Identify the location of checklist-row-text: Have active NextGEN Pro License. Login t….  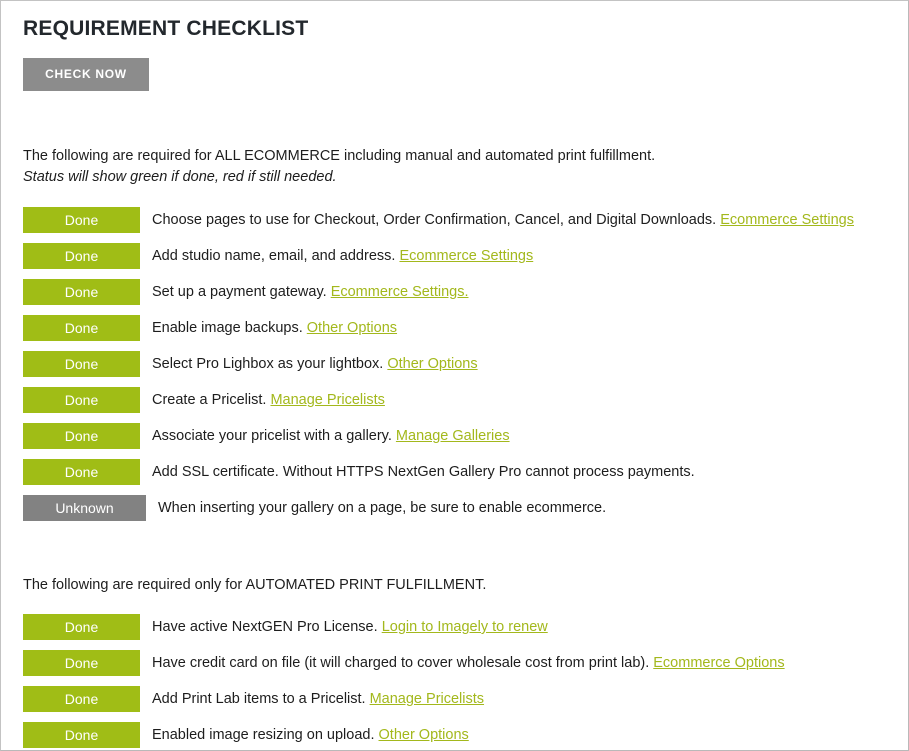
(350, 627).